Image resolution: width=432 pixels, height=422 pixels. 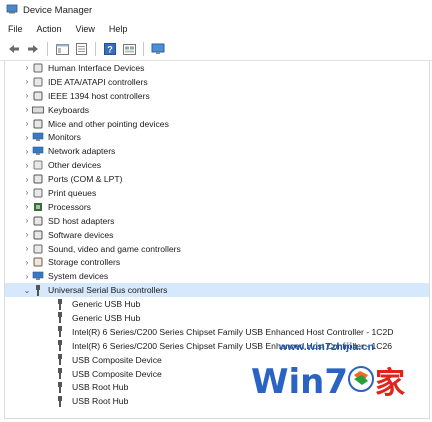 What do you see at coordinates (327, 347) in the screenshot?
I see `watermark-url: www.win7zhijia.cn` at bounding box center [327, 347].